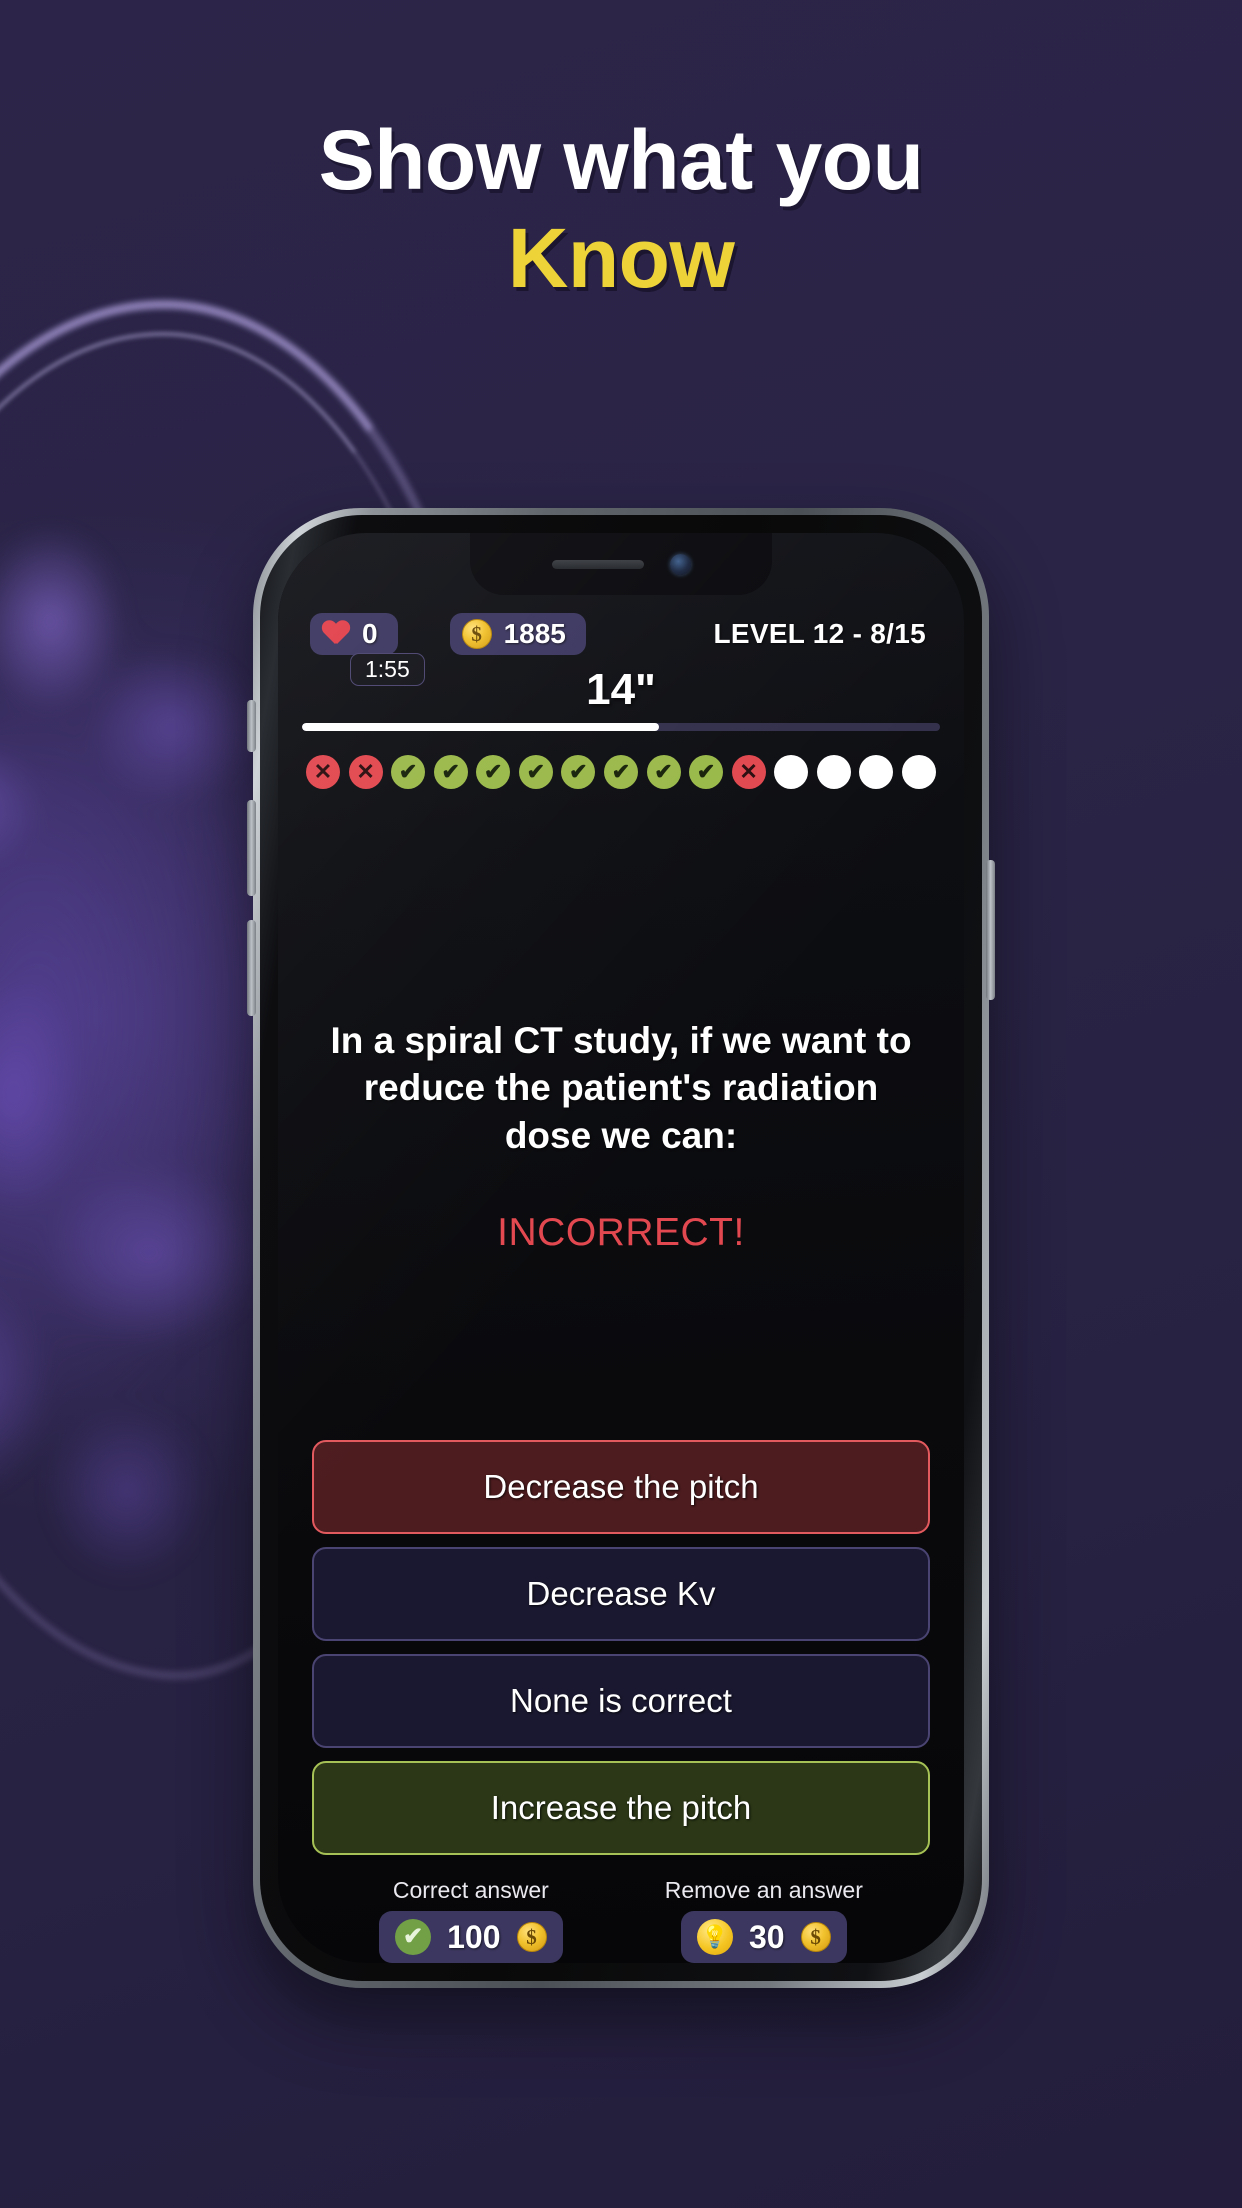  I want to click on headline: Show what you Know, so click(621, 209).